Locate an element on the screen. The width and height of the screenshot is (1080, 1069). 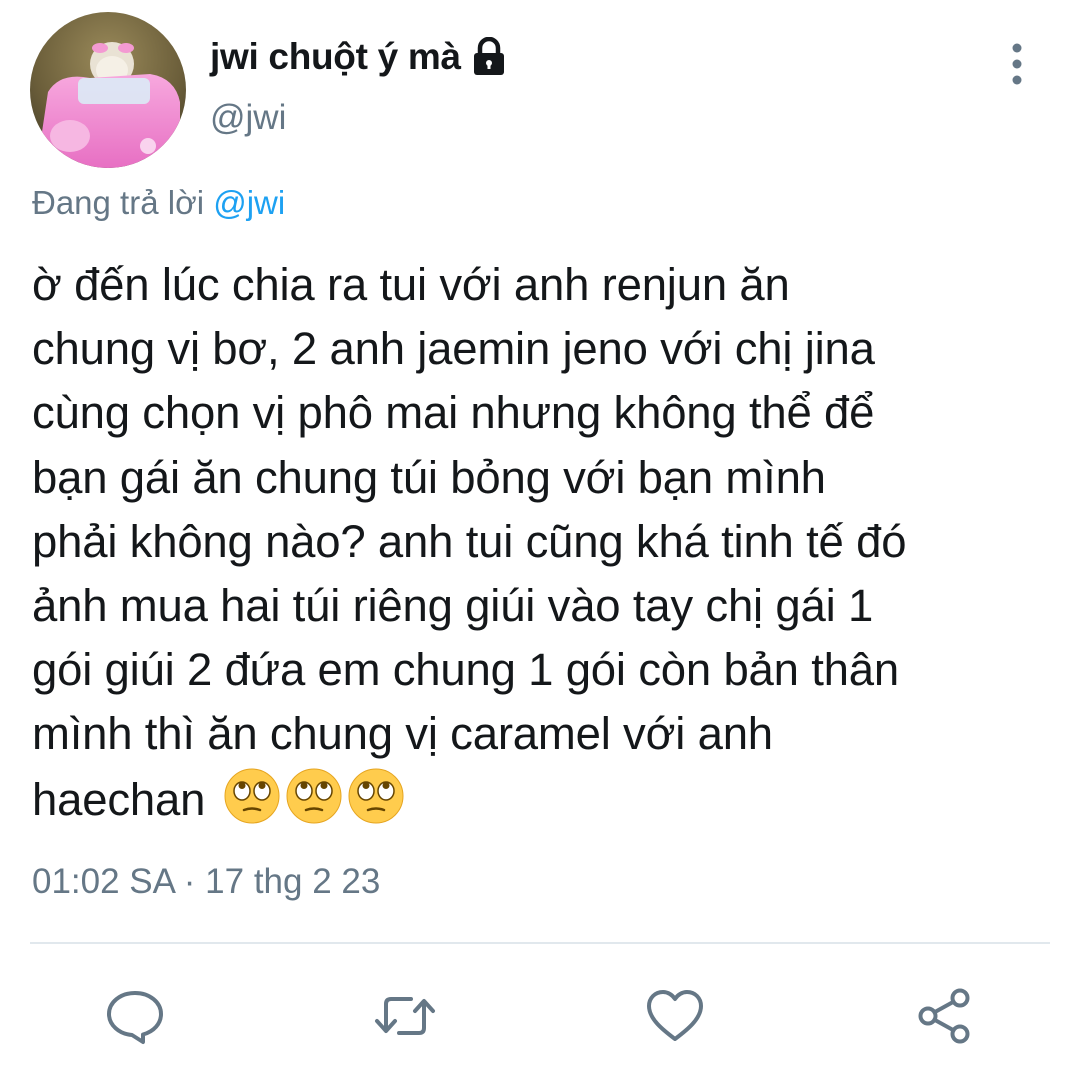
share-icon is located at coordinates (944, 1016).